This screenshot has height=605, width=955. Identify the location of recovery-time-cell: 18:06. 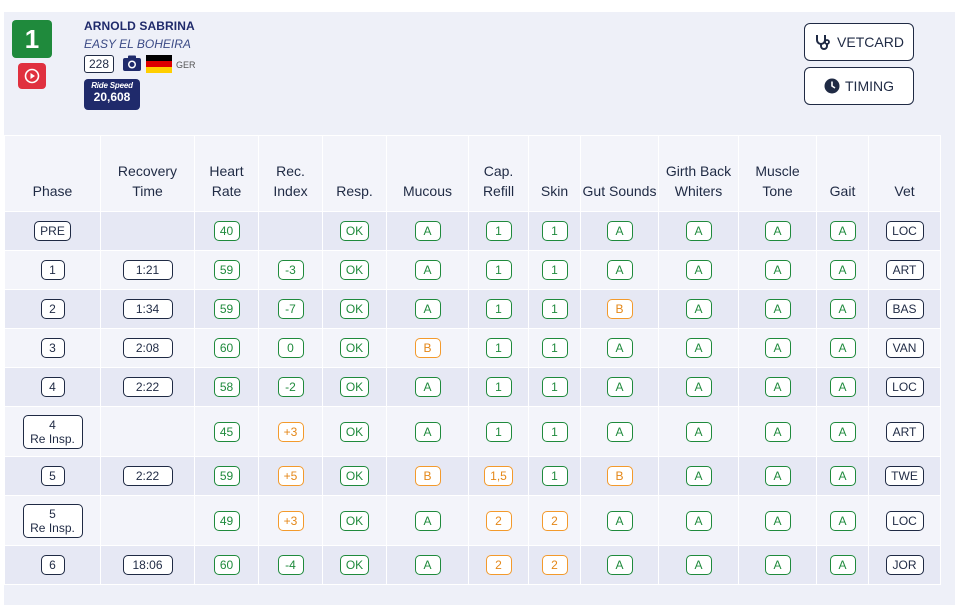
(147, 565).